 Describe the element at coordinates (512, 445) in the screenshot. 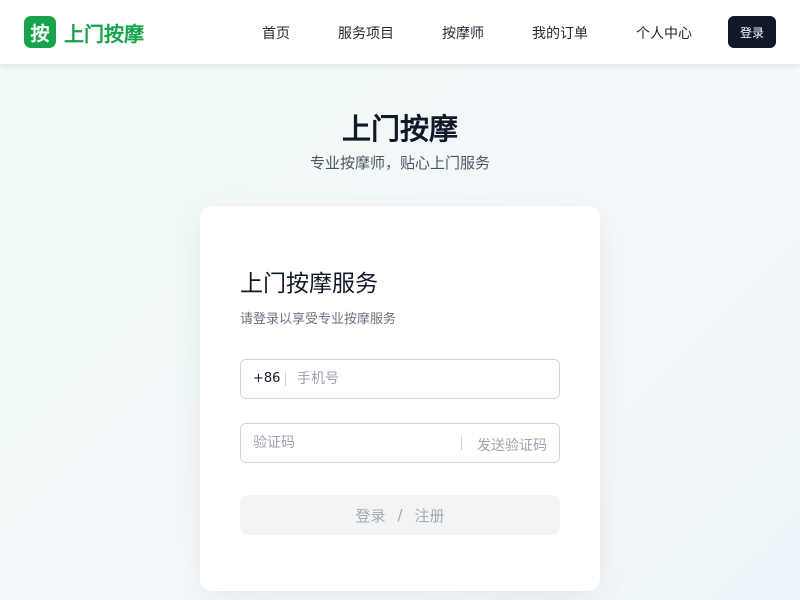

I see `send-code-button: 发送验证码` at that location.